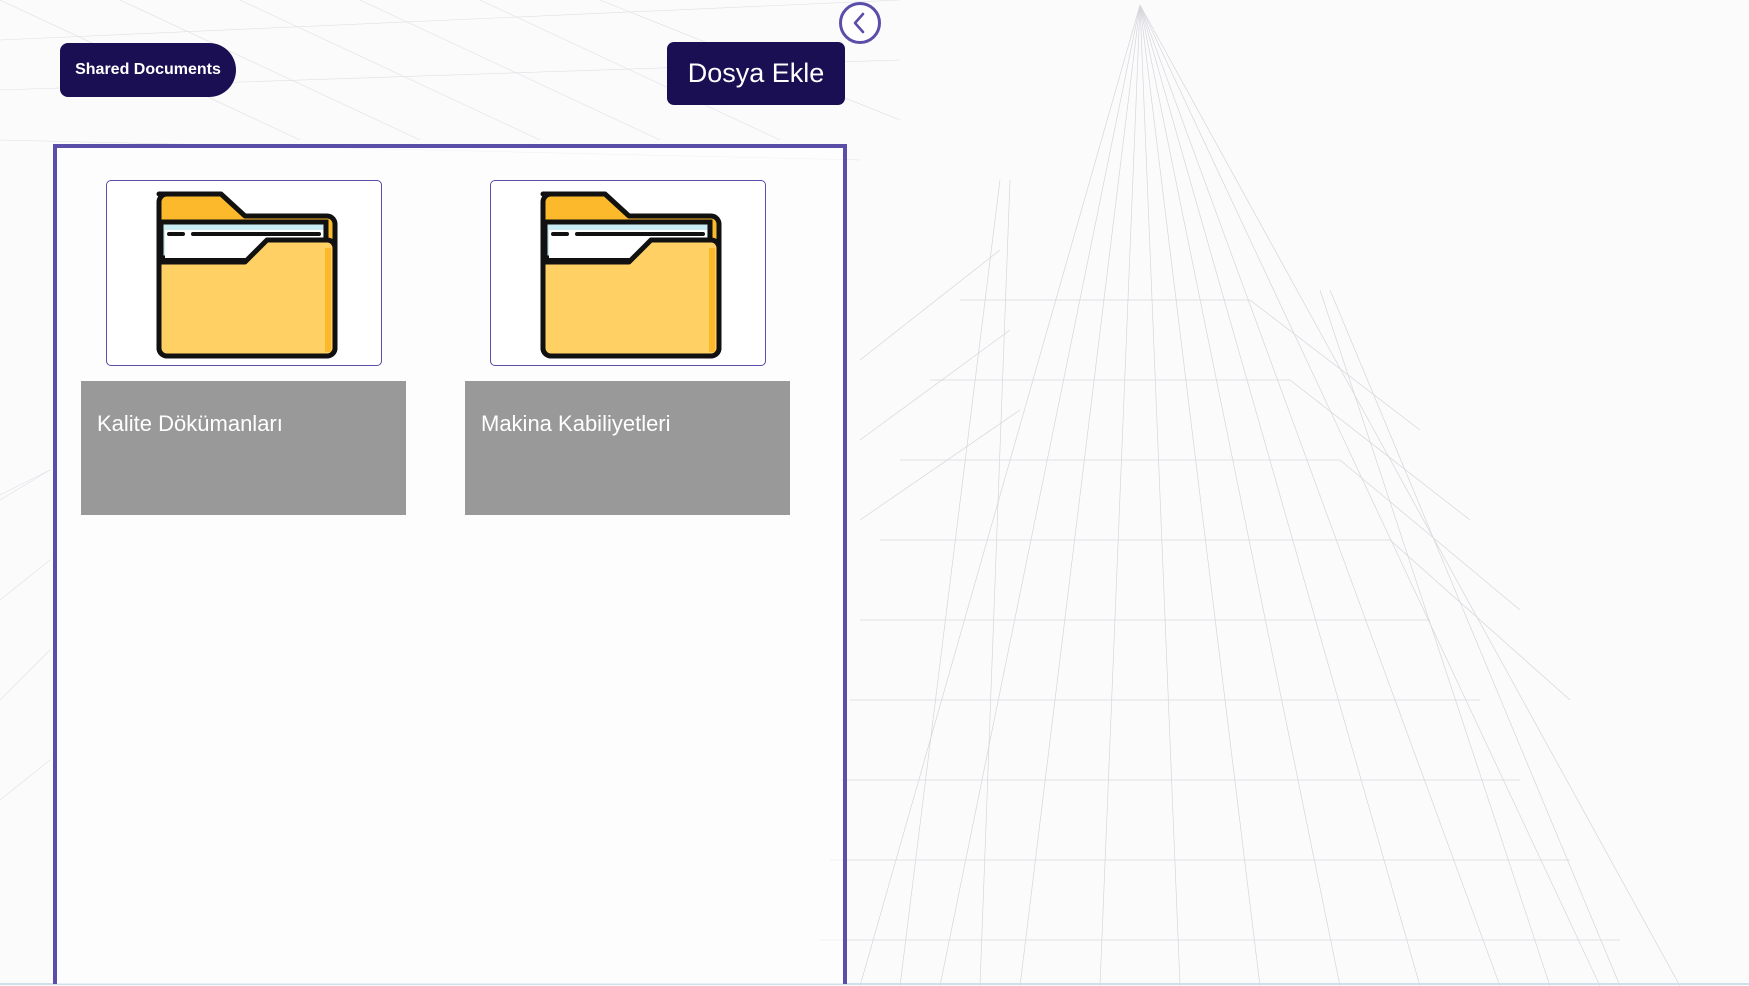  I want to click on folder-label-card-kalite: Kalite Dökümanları, so click(243, 448).